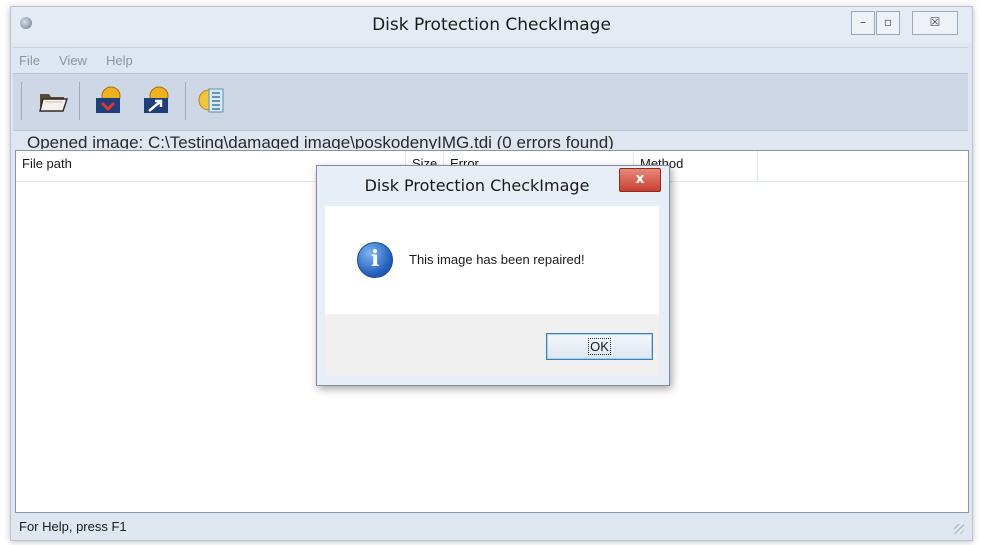 The width and height of the screenshot is (981, 545). What do you see at coordinates (935, 23) in the screenshot?
I see `close-button: ☒` at bounding box center [935, 23].